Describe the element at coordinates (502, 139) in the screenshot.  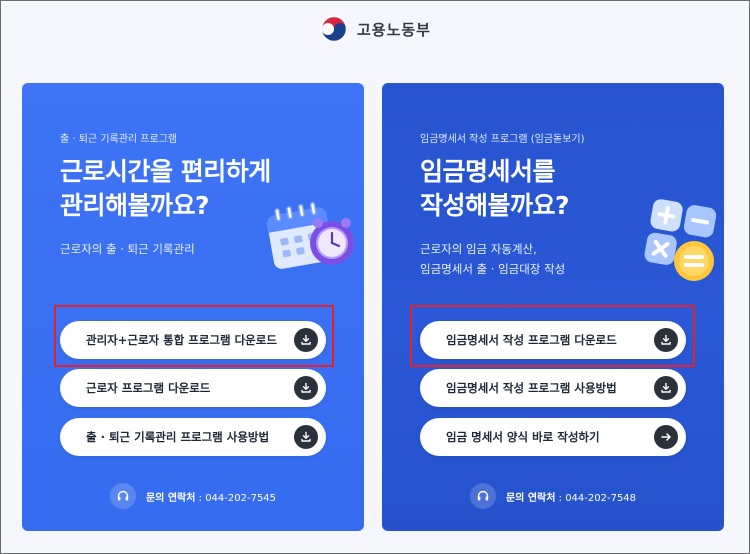
I see `card-eyebrow: 임금명세서 작성 프로그램 (임금돋보기)` at that location.